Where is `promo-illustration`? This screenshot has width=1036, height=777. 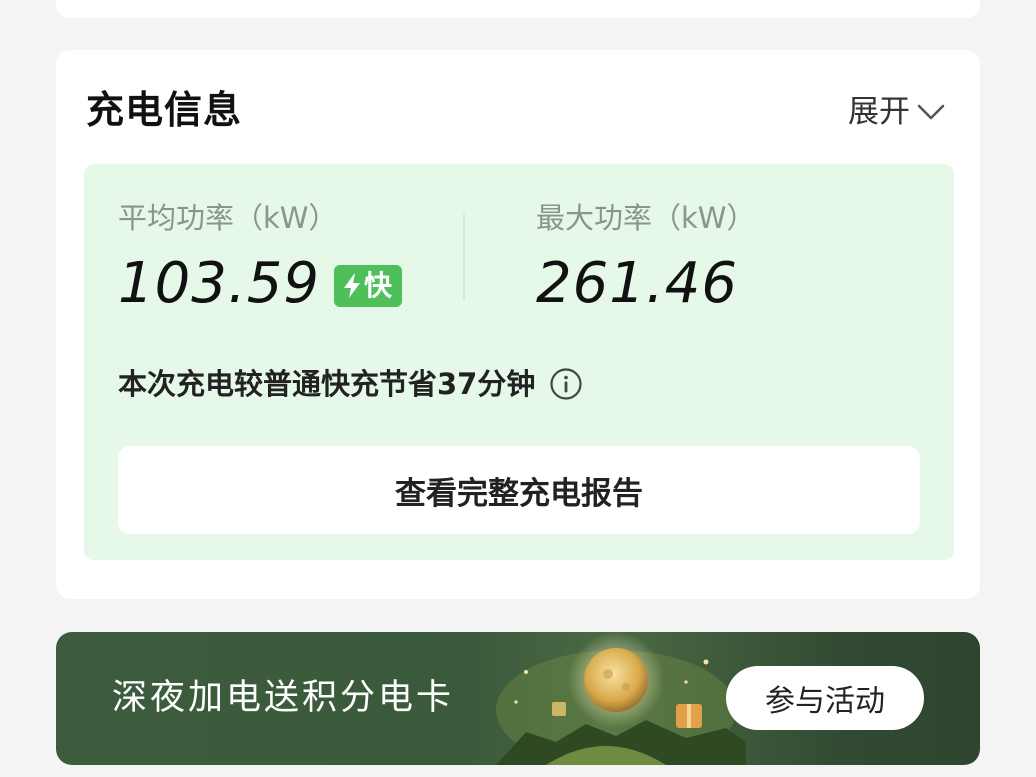 promo-illustration is located at coordinates (621, 698).